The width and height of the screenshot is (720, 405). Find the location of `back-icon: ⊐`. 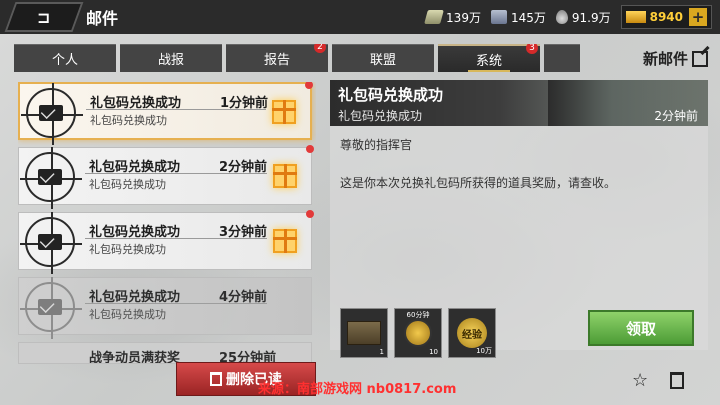

back-icon: ⊐ is located at coordinates (44, 17).